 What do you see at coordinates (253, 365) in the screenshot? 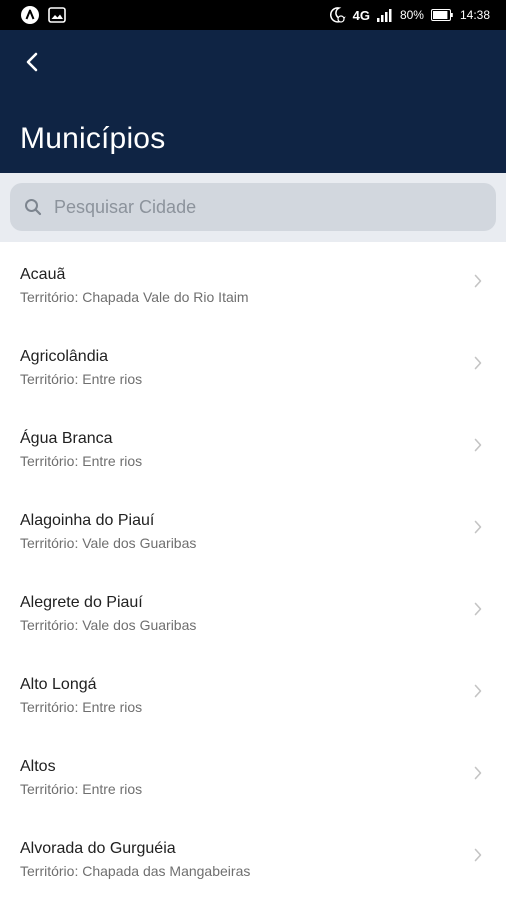
I see `list-item: Agricolândia Território: Entre rios` at bounding box center [253, 365].